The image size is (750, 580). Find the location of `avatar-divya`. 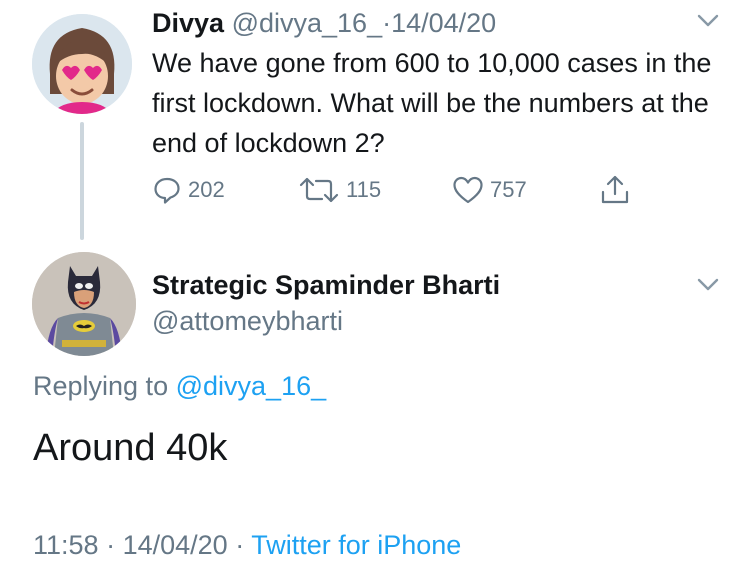

avatar-divya is located at coordinates (82, 64).